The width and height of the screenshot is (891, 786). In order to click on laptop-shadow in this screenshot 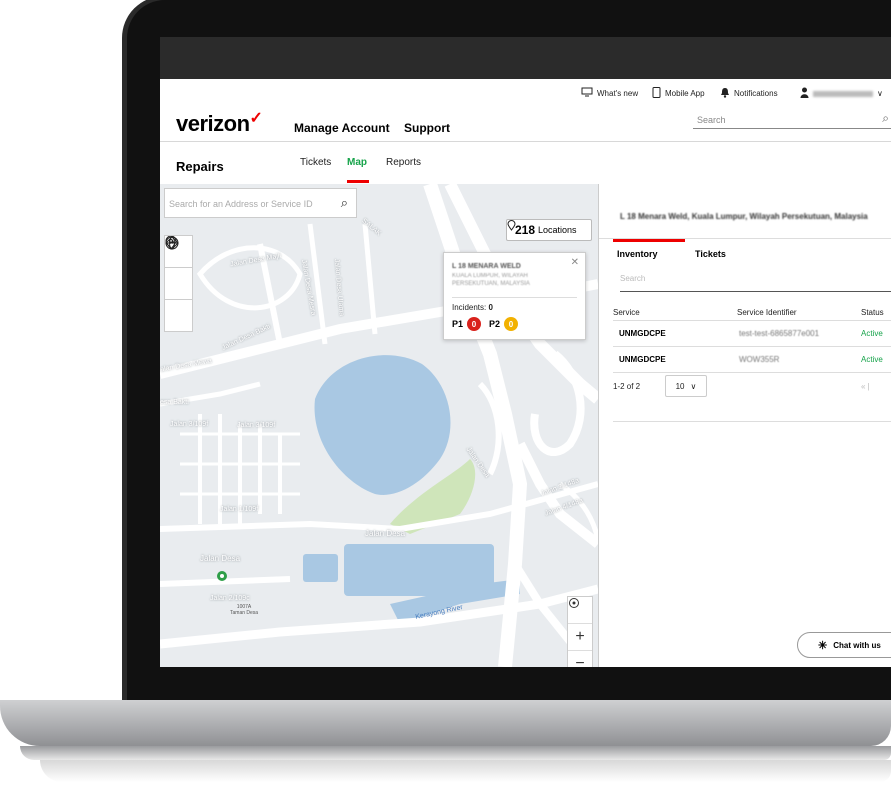, I will do `click(465, 771)`.